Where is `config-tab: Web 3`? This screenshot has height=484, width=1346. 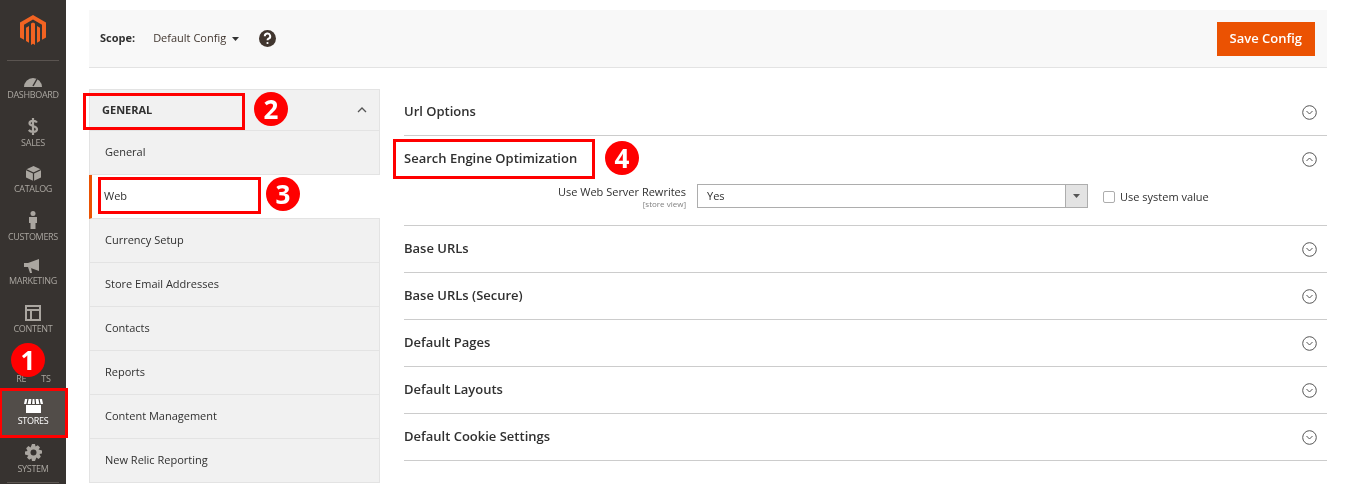
config-tab: Web 3 is located at coordinates (234, 197).